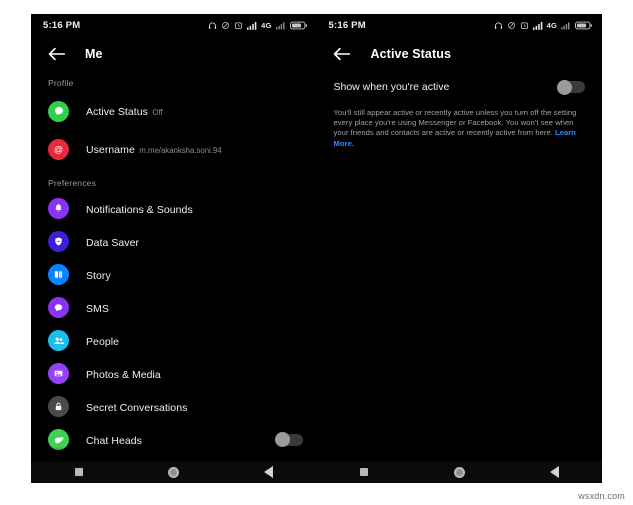 This screenshot has width=633, height=505. What do you see at coordinates (601, 496) in the screenshot?
I see `watermark: wsxdn.com` at bounding box center [601, 496].